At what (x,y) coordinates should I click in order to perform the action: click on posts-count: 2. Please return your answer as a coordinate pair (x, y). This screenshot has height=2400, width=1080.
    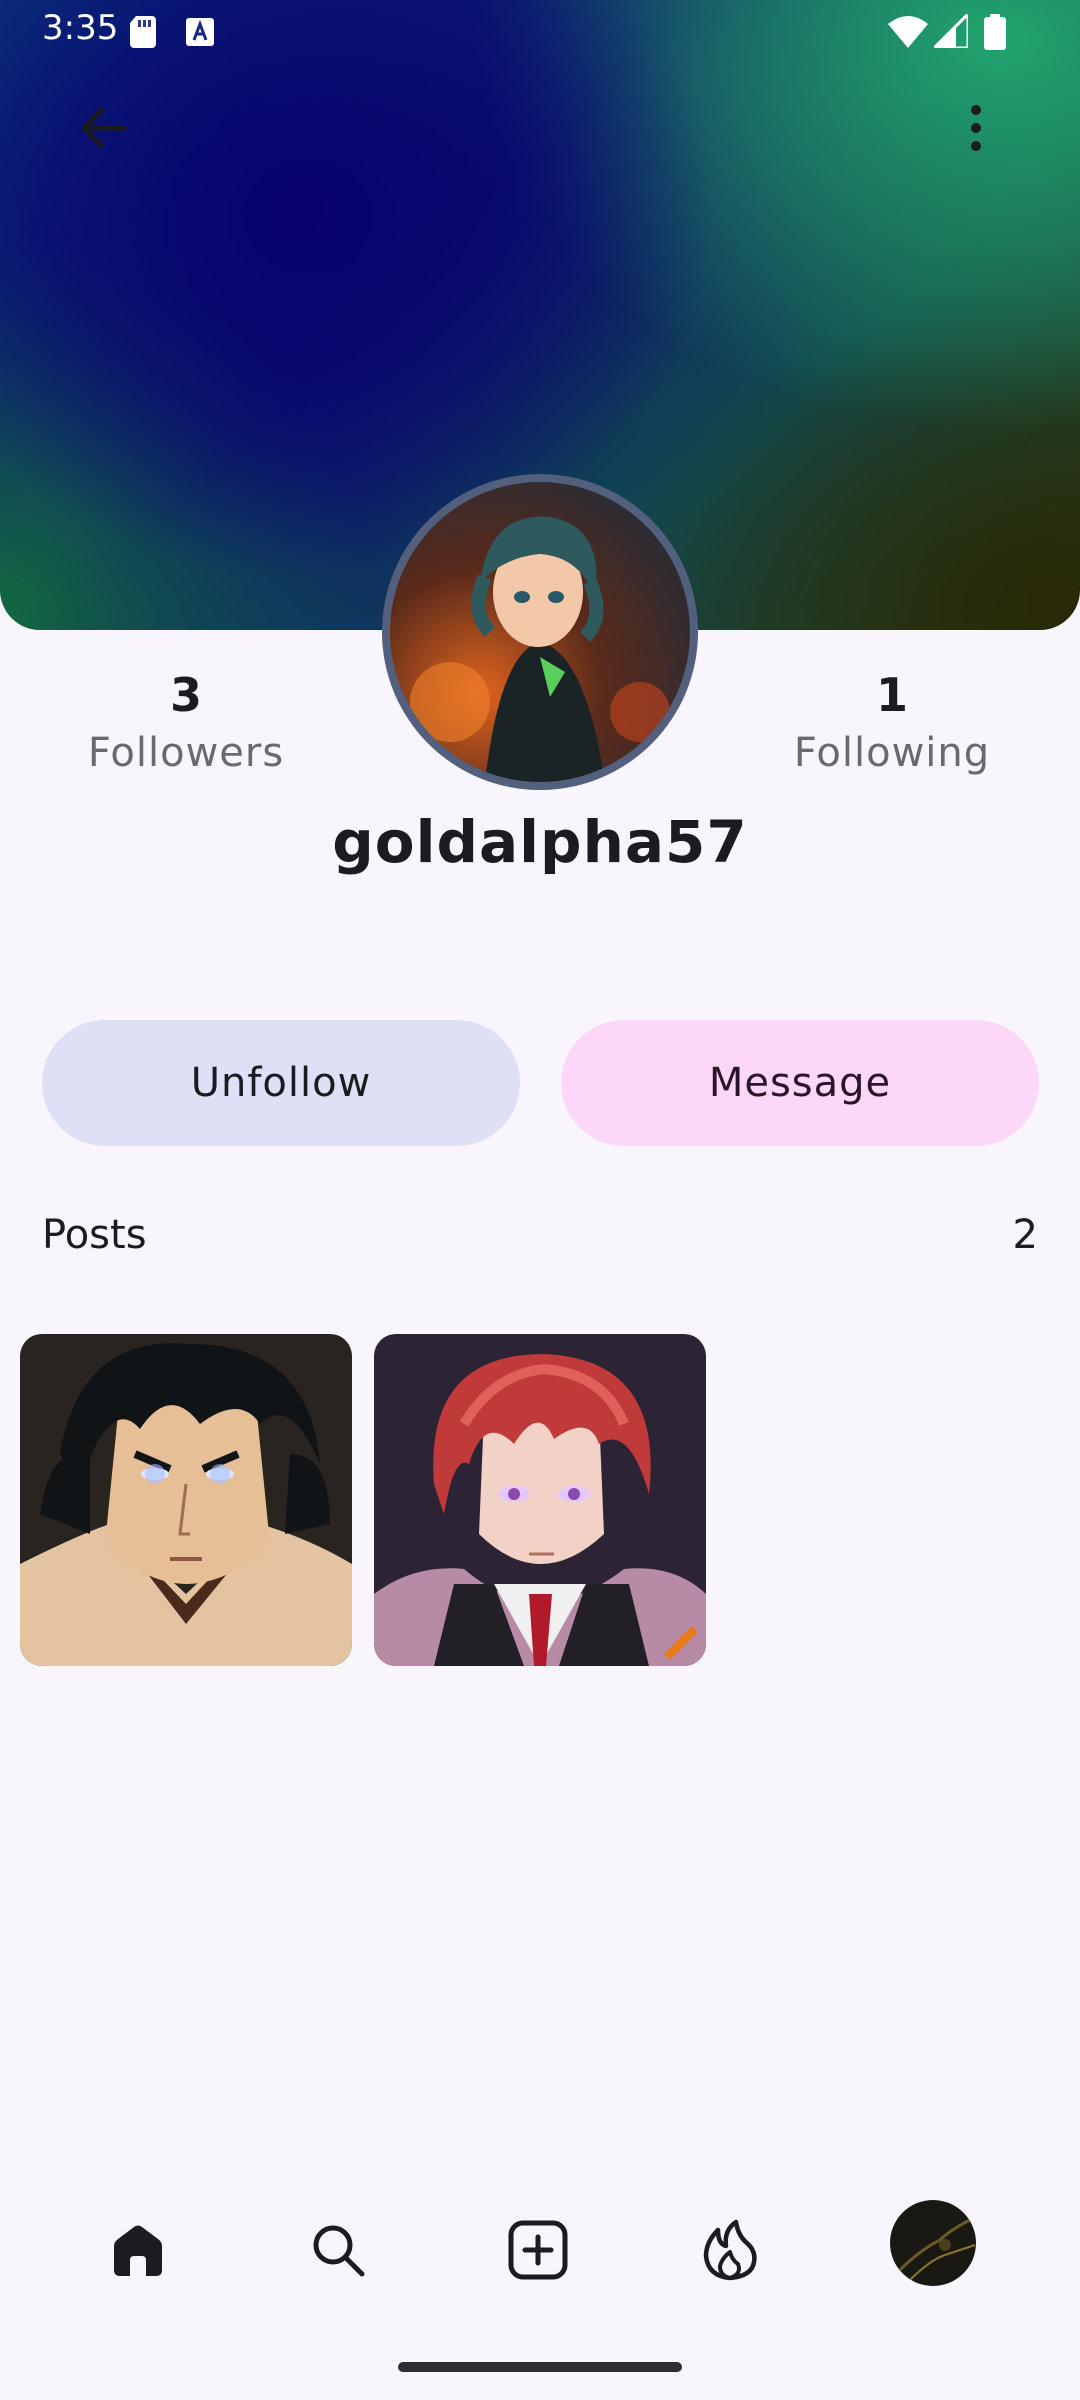
    Looking at the image, I should click on (1025, 1235).